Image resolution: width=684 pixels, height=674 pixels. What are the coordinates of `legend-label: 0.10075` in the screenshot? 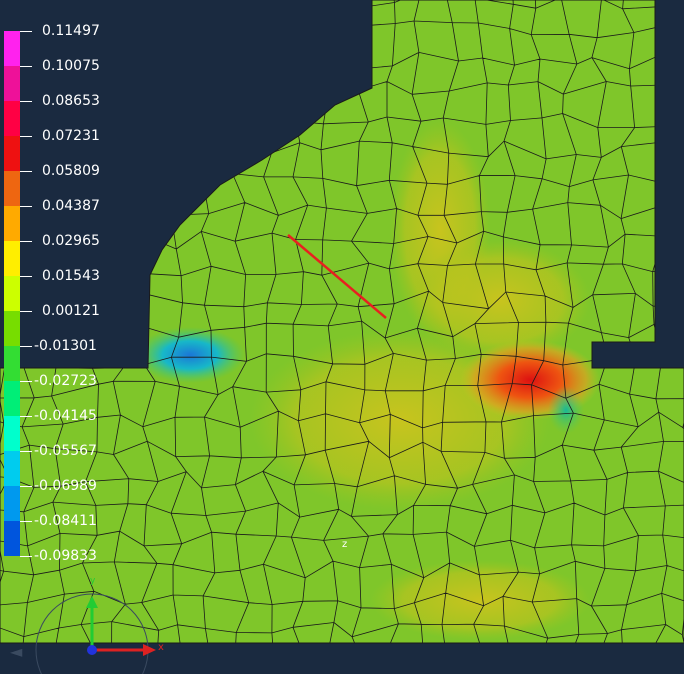 It's located at (71, 66).